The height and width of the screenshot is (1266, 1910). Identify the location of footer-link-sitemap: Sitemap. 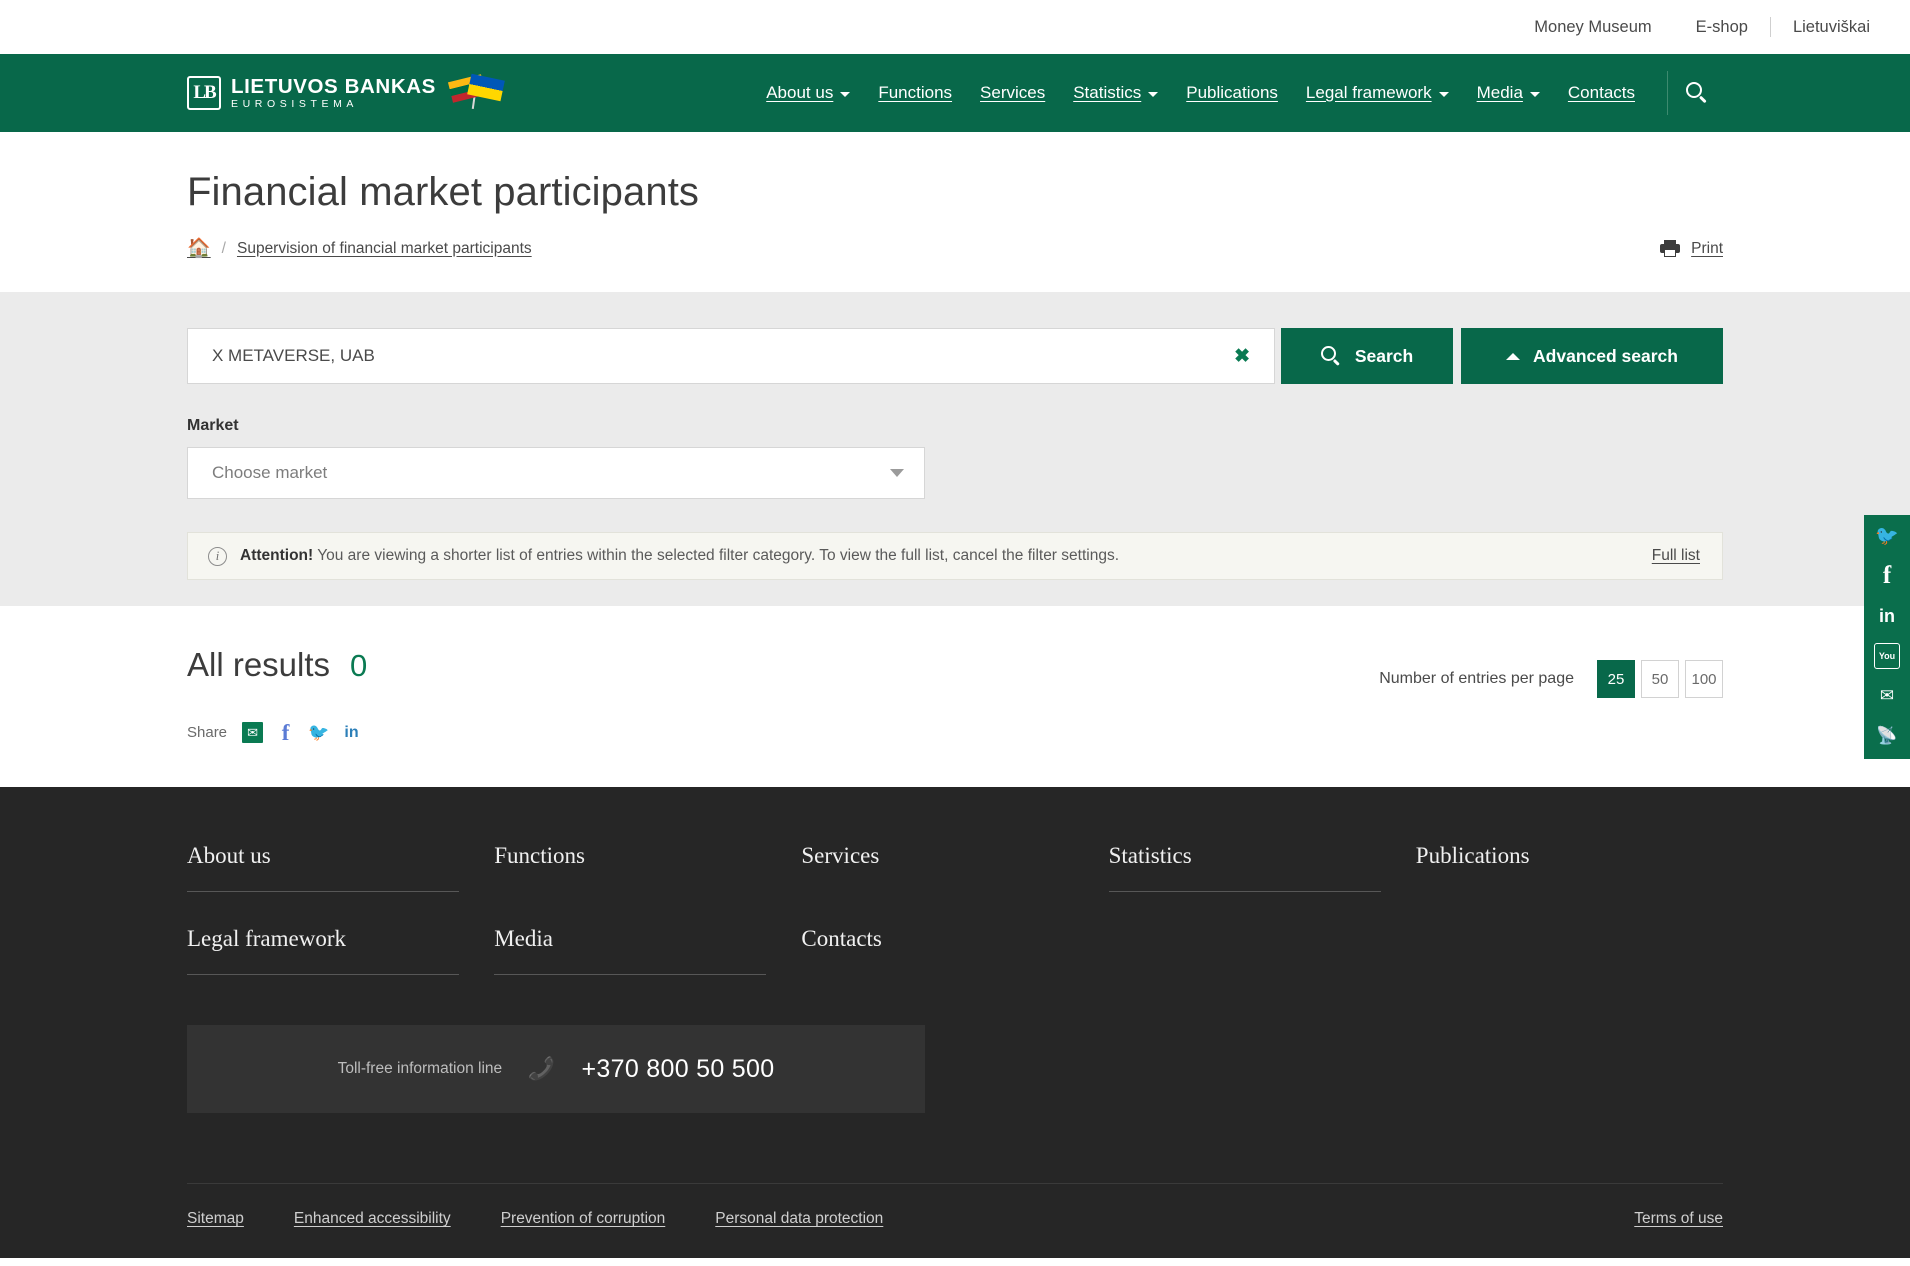
(215, 1219).